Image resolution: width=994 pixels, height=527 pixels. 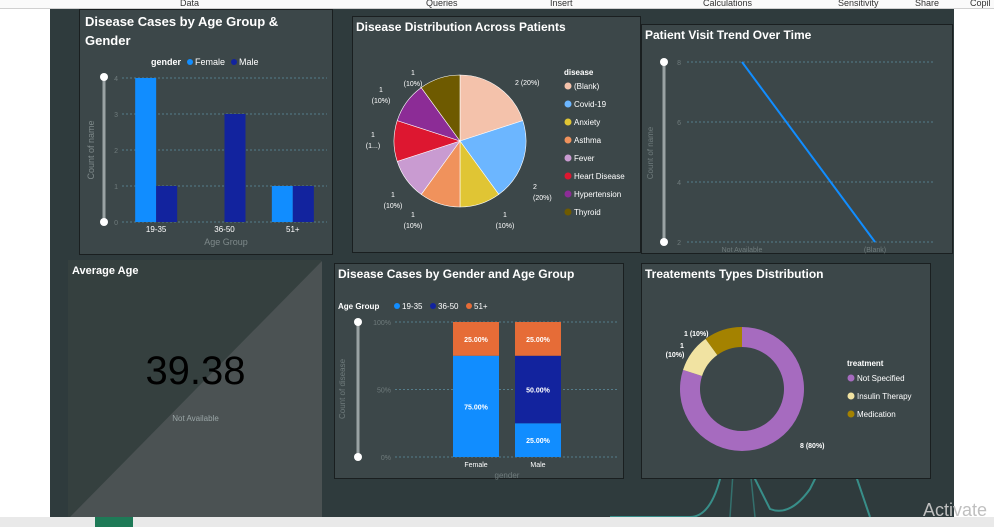 What do you see at coordinates (650, 152) in the screenshot?
I see `y-axis-title: Count of name` at bounding box center [650, 152].